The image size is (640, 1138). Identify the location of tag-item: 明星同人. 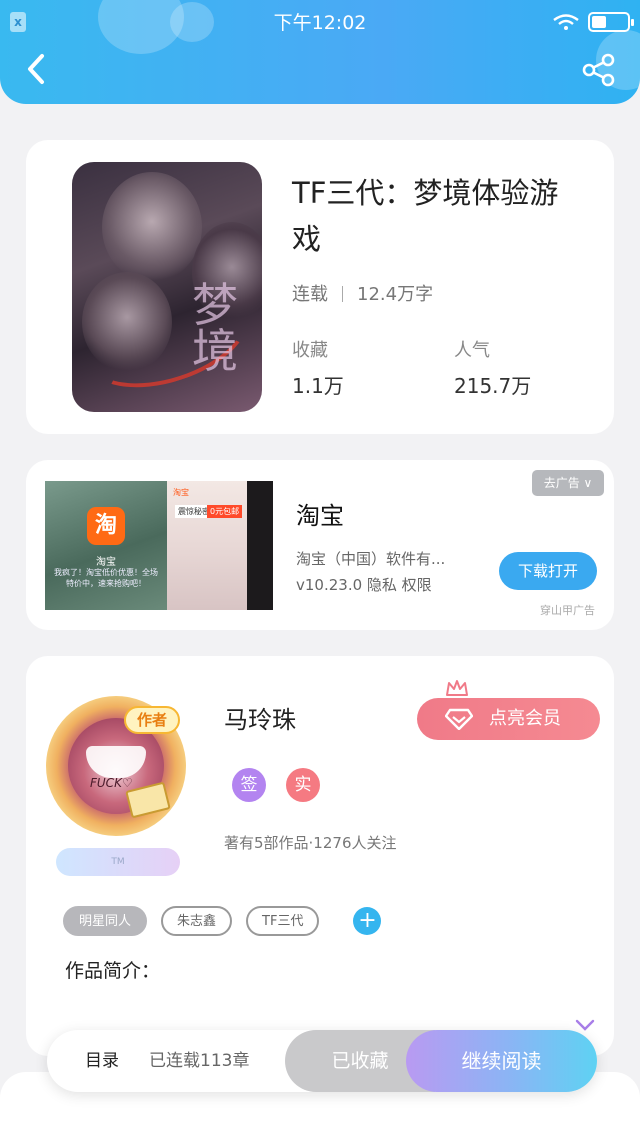
(105, 921).